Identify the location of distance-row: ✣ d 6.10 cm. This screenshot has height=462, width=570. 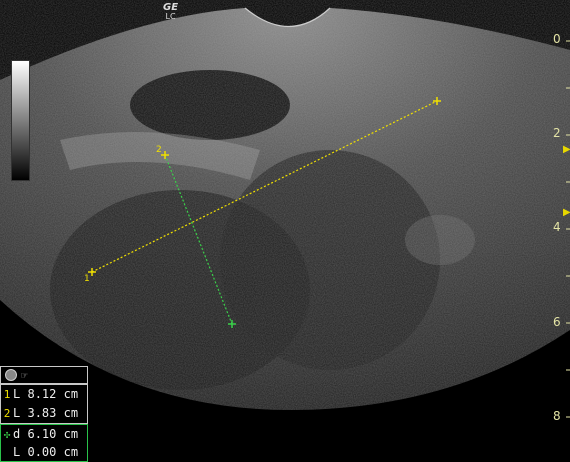
(44, 434).